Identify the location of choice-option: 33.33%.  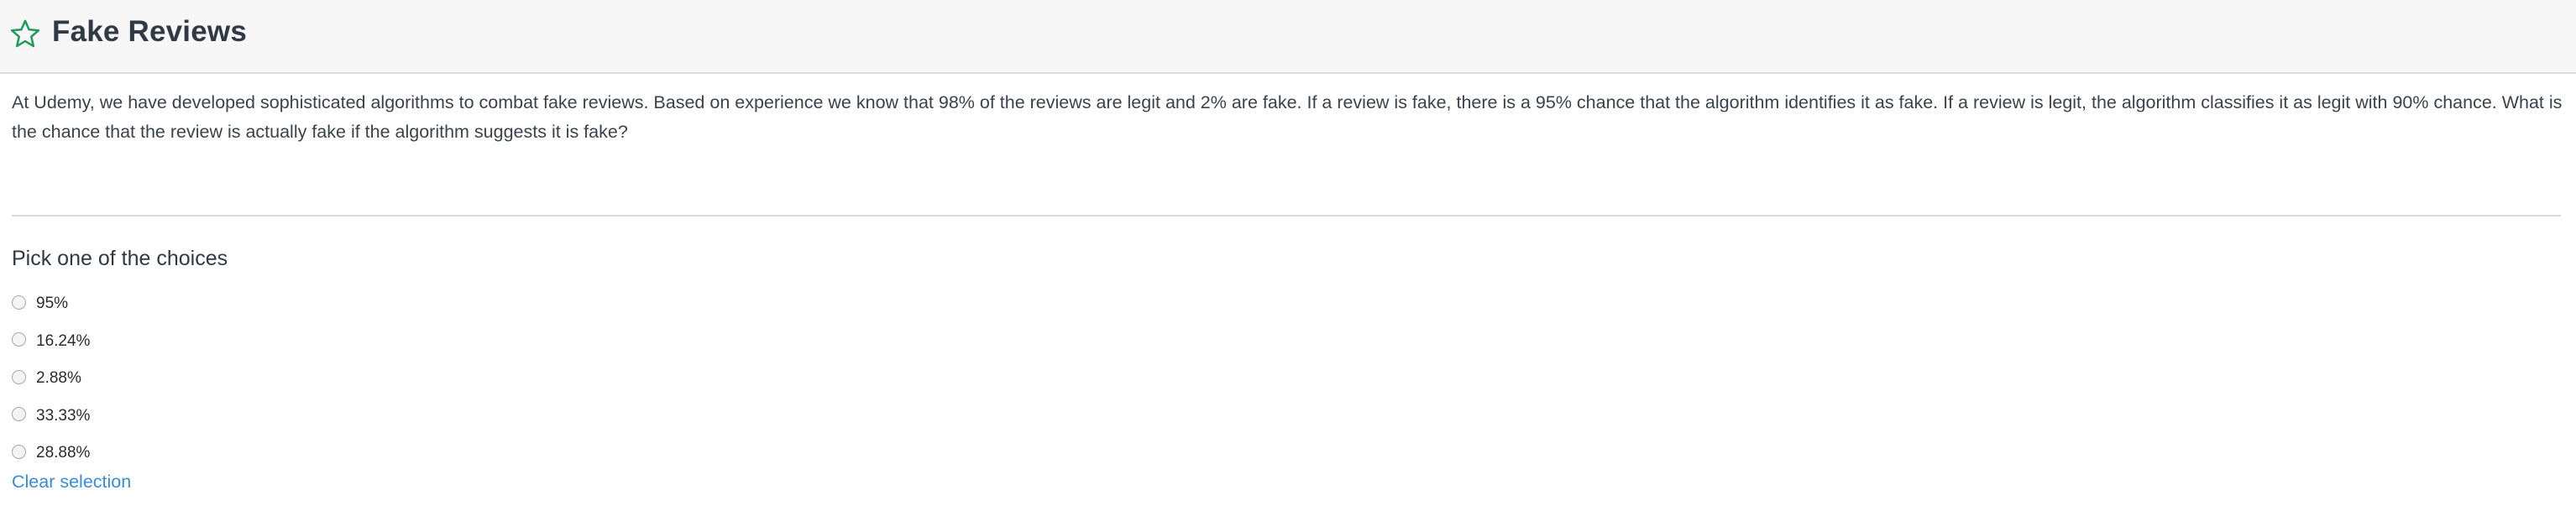
(51, 417).